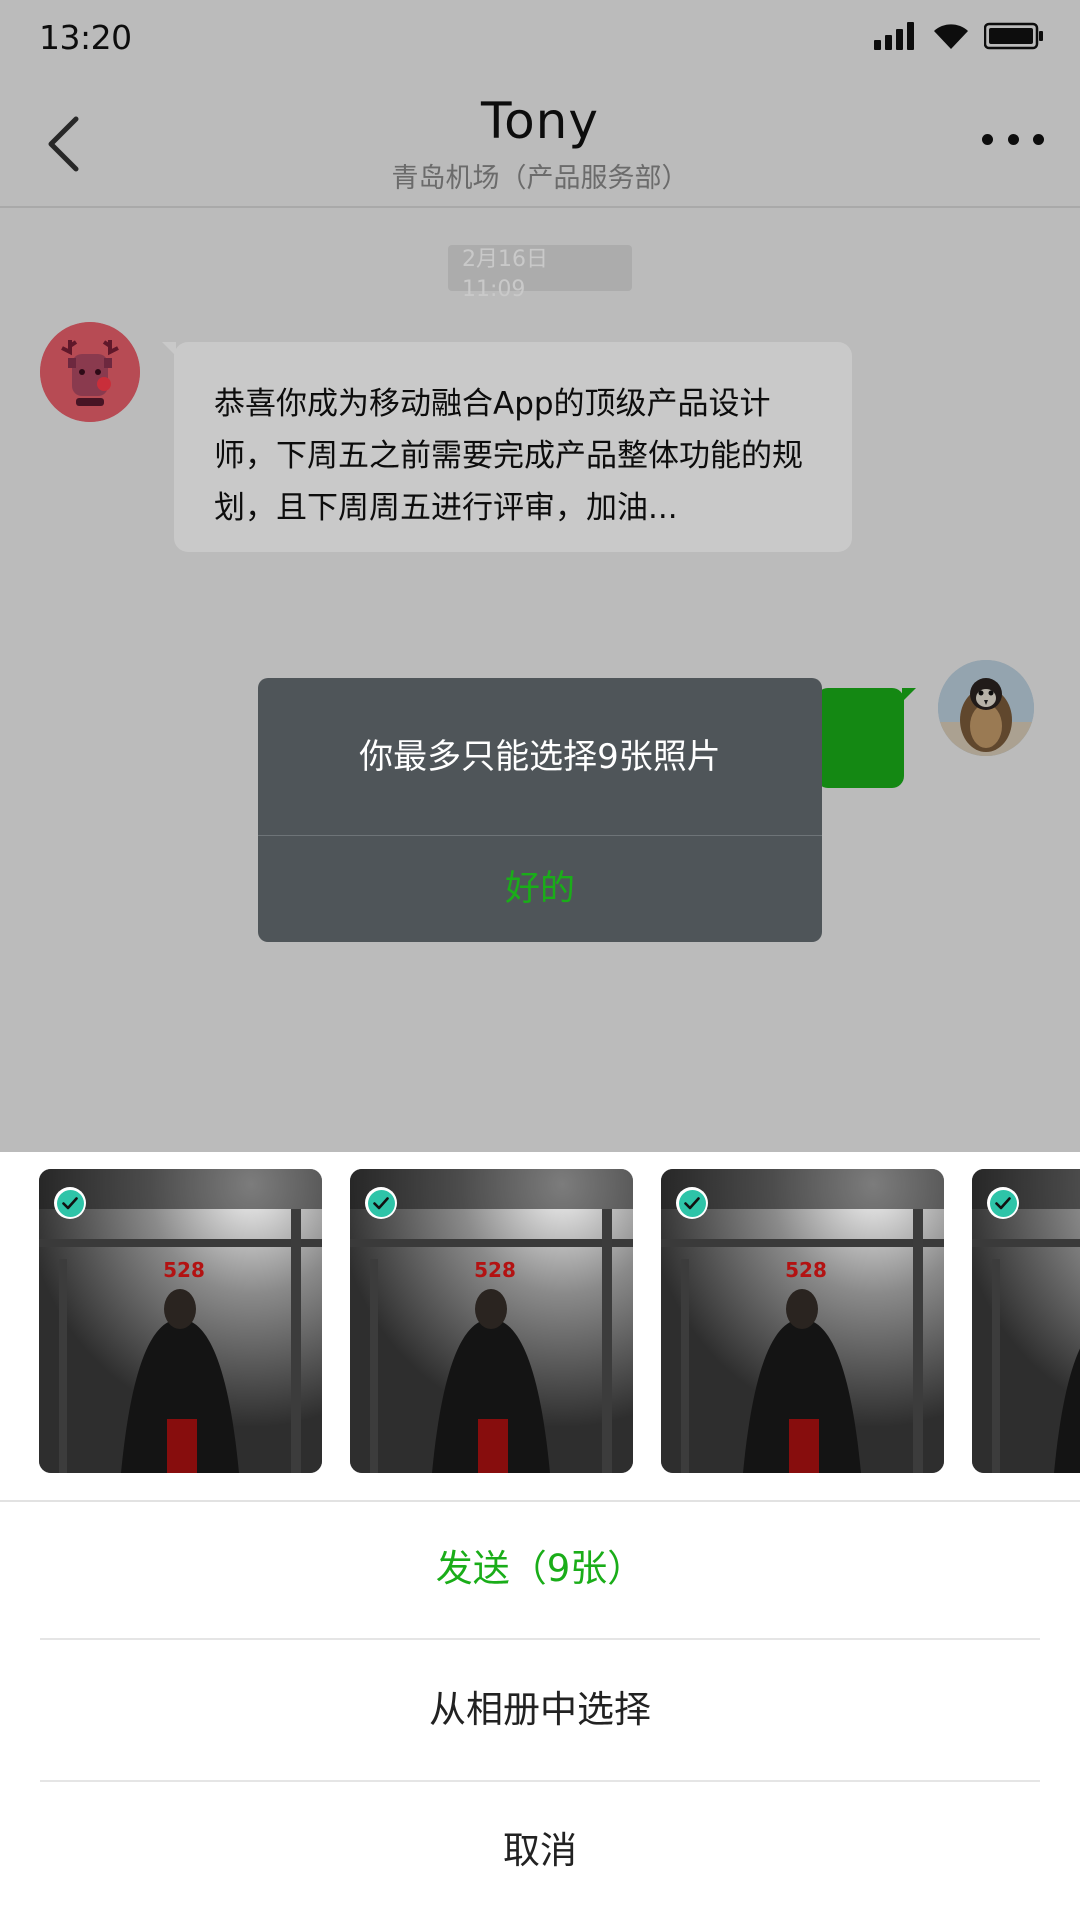 This screenshot has height=1920, width=1080. I want to click on cancel-button: 取消, so click(540, 1851).